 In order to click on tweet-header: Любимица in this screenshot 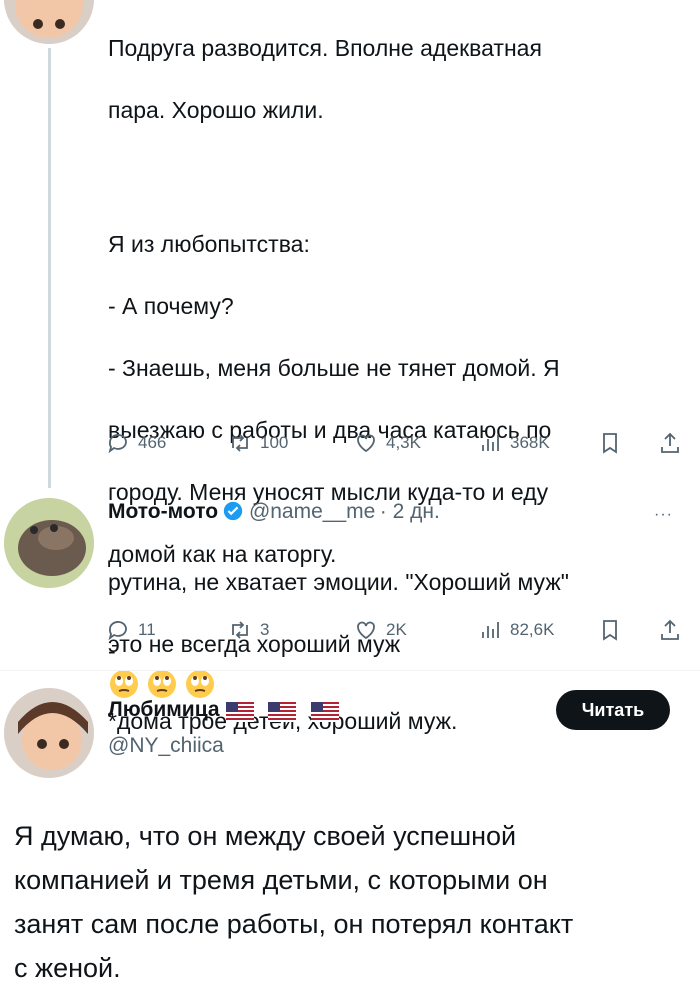, I will do `click(328, 714)`.